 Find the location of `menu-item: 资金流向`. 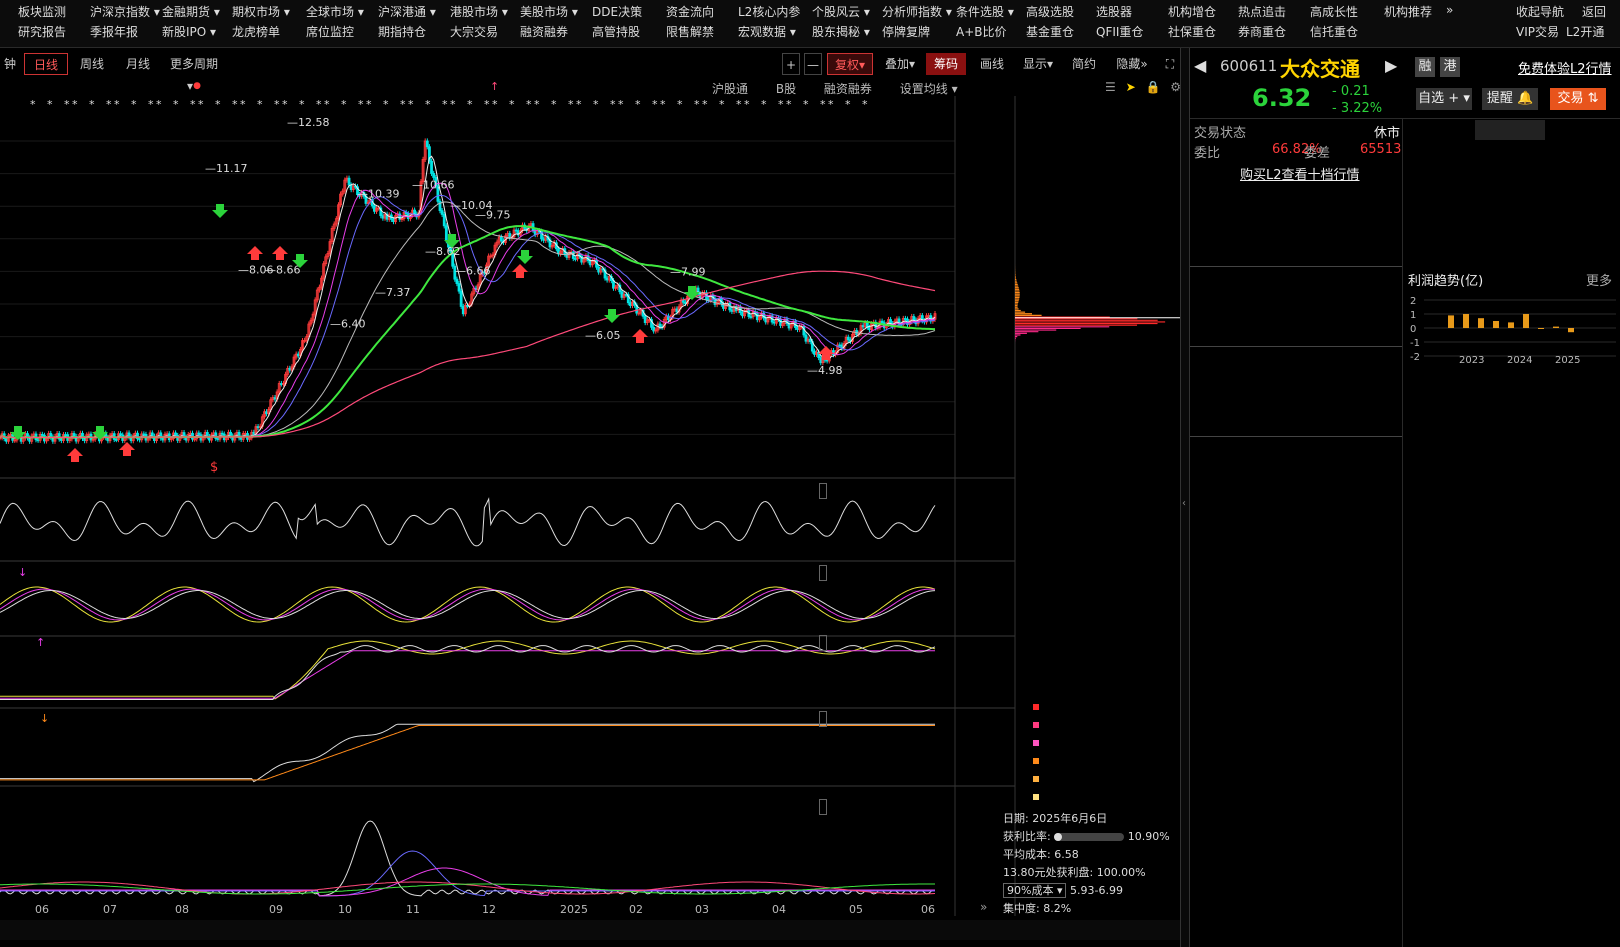

menu-item: 资金流向 is located at coordinates (690, 11).